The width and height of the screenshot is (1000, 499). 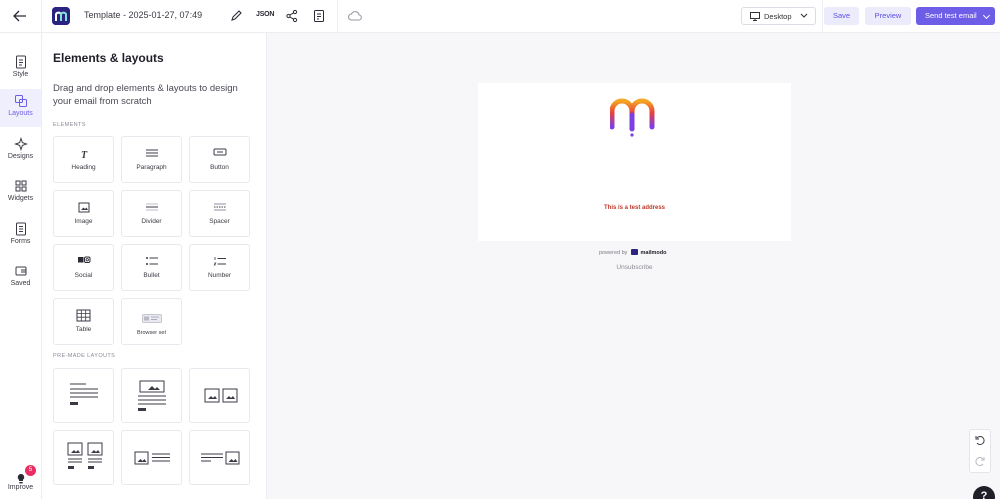 What do you see at coordinates (20, 283) in the screenshot?
I see `rail-item-label: Saved` at bounding box center [20, 283].